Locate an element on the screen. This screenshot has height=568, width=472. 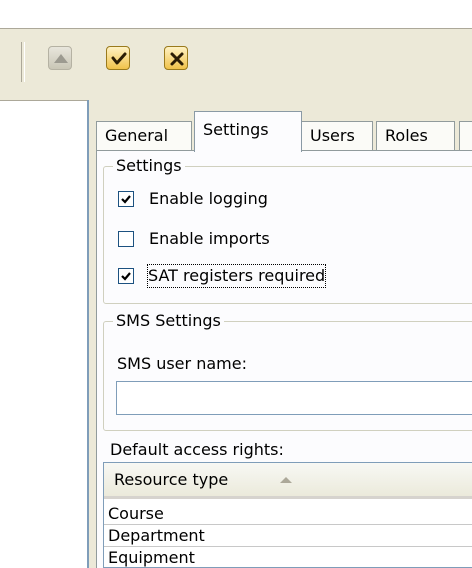
tab-users: Users is located at coordinates (337, 136).